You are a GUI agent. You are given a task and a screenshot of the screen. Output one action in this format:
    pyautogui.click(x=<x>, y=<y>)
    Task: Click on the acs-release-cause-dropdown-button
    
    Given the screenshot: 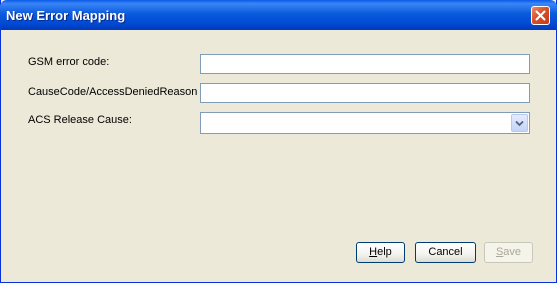 What is the action you would take?
    pyautogui.click(x=519, y=123)
    